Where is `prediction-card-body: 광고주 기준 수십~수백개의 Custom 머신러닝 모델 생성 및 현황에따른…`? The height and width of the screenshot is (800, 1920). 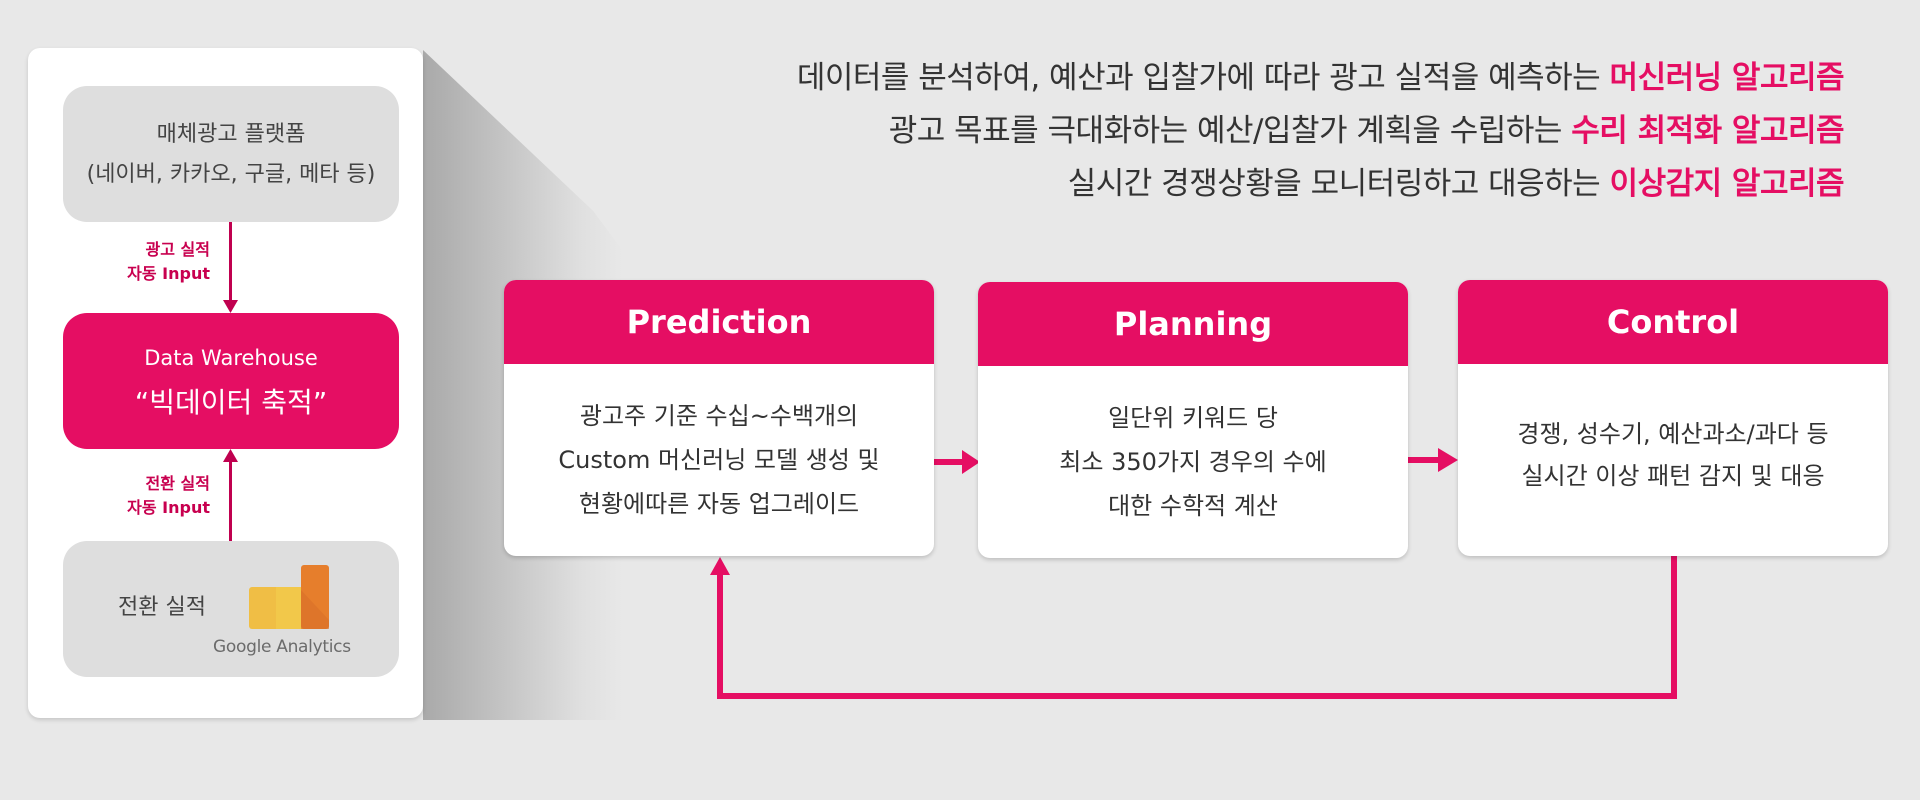 prediction-card-body: 광고주 기준 수십~수백개의 Custom 머신러닝 모델 생성 및 현황에따른… is located at coordinates (719, 460).